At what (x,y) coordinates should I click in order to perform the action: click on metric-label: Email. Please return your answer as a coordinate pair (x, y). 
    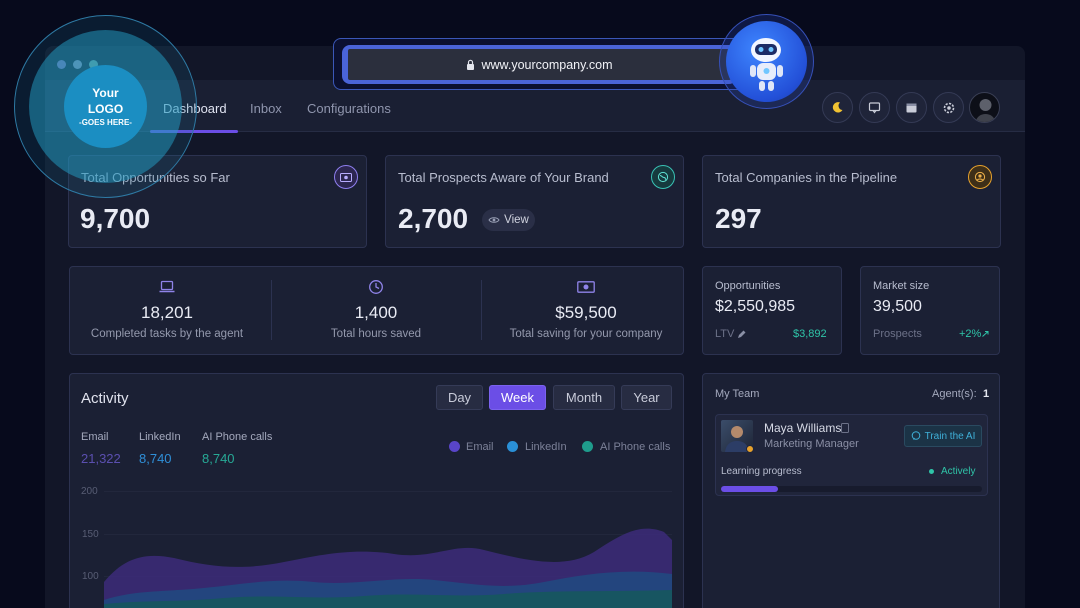
    Looking at the image, I should click on (95, 437).